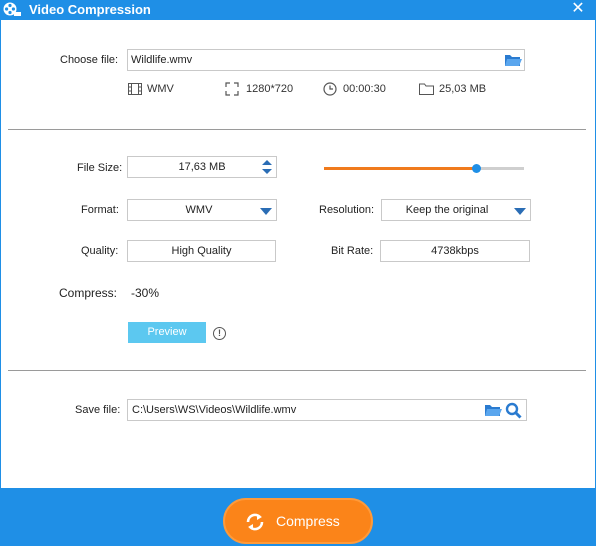 This screenshot has height=546, width=596. I want to click on format-select: WMV, so click(202, 210).